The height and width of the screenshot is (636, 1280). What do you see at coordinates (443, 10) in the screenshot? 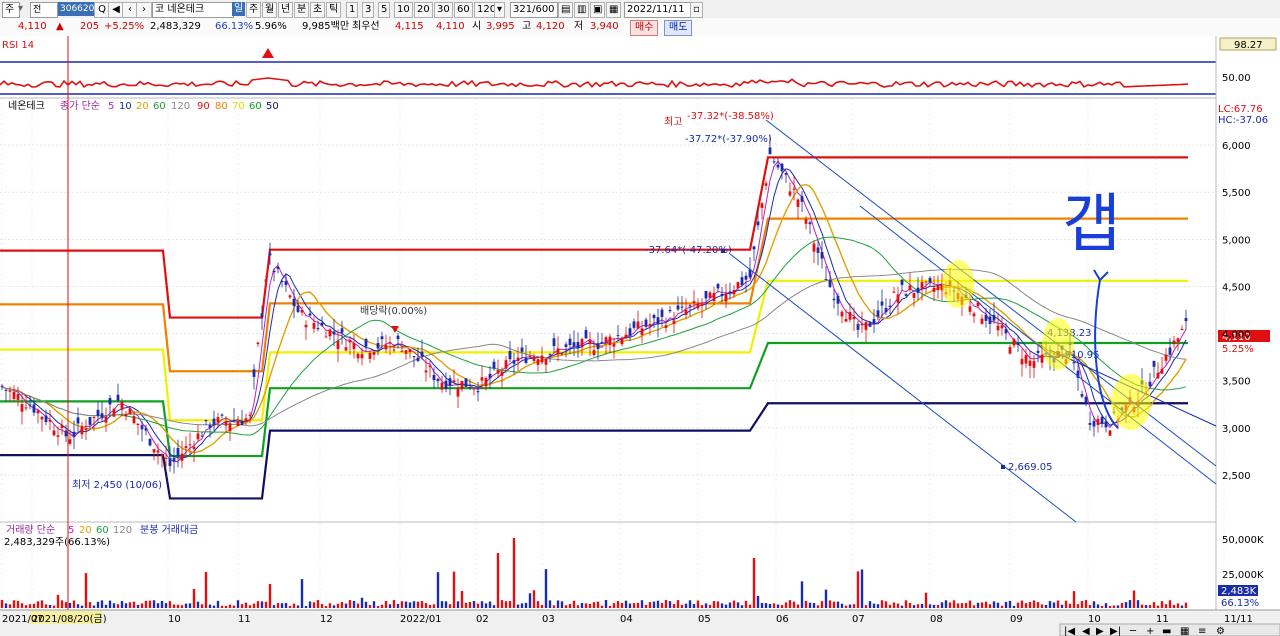
I see `minute-30: 30` at bounding box center [443, 10].